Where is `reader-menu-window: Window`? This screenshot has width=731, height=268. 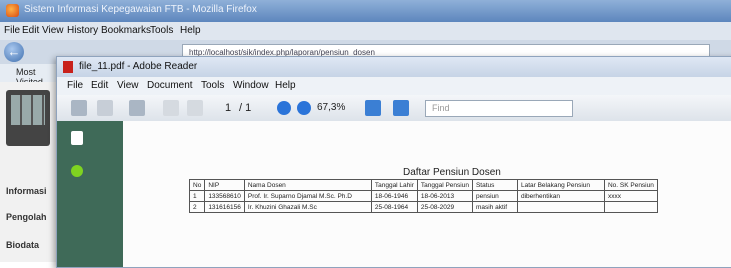 reader-menu-window: Window is located at coordinates (251, 85).